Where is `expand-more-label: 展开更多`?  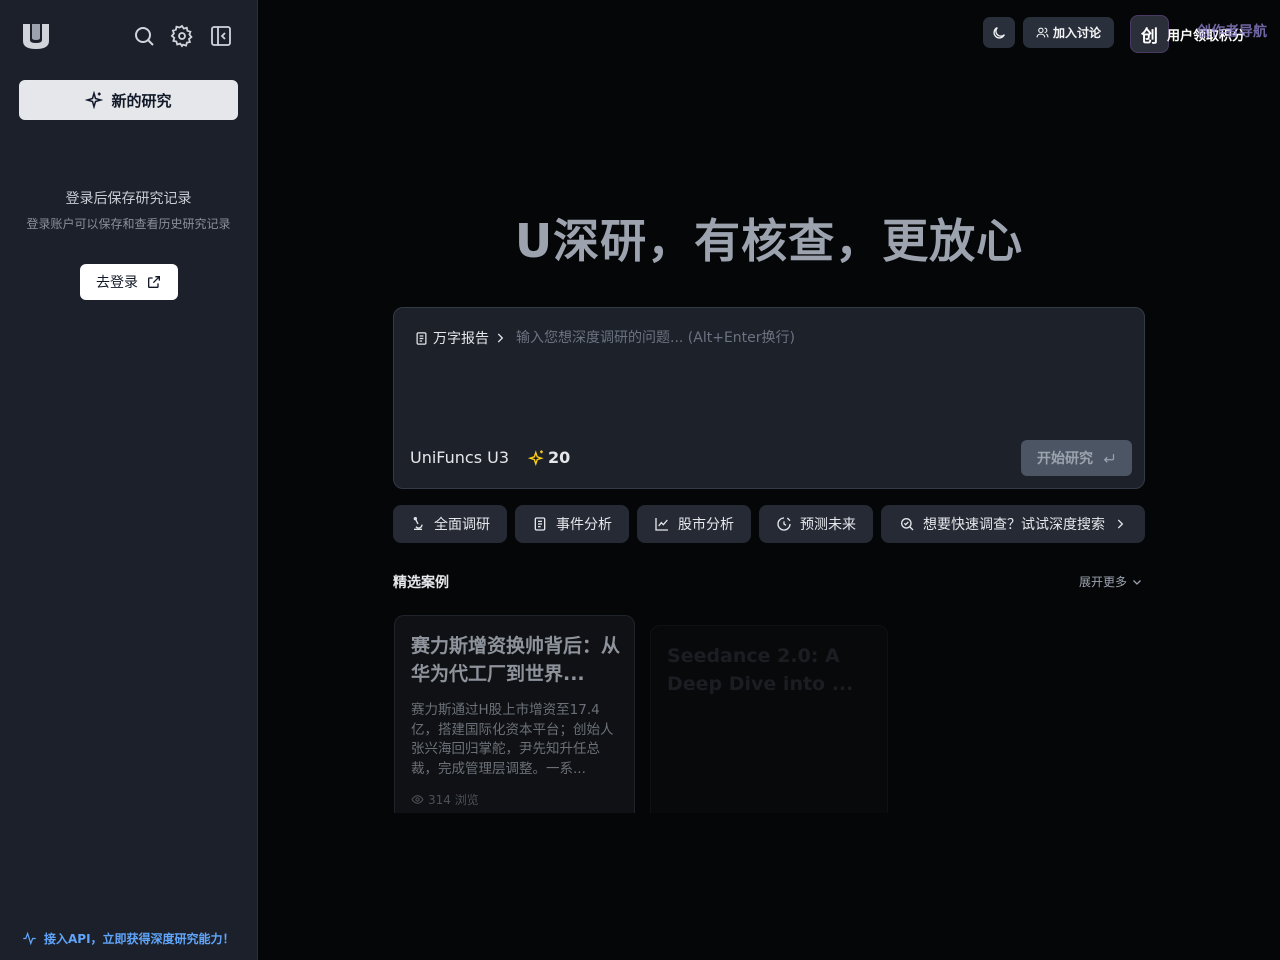
expand-more-label: 展开更多 is located at coordinates (1103, 582).